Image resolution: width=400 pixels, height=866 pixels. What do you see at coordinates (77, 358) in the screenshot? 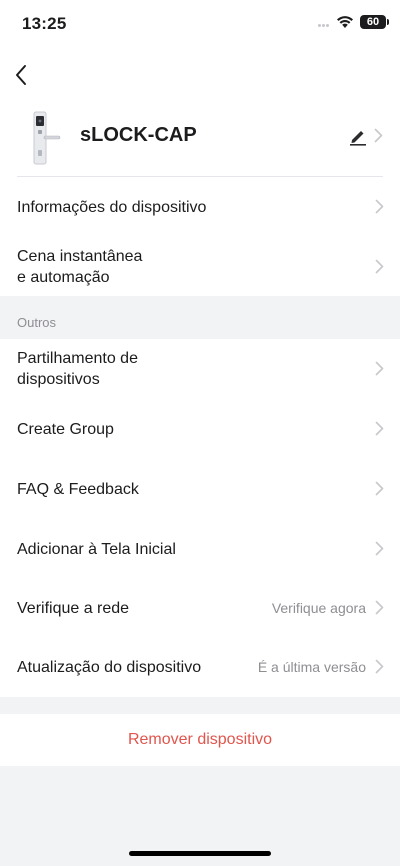
I see `row-label-line1: Partilhamento de` at bounding box center [77, 358].